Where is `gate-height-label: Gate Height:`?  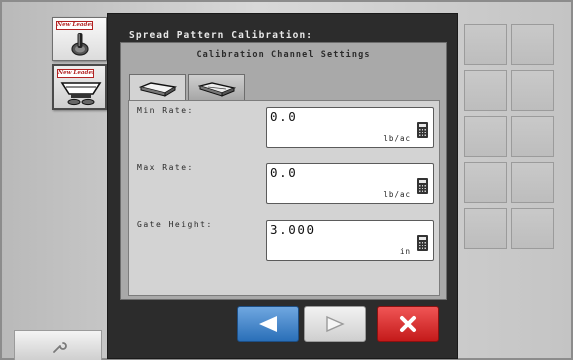 gate-height-label: Gate Height: is located at coordinates (175, 224).